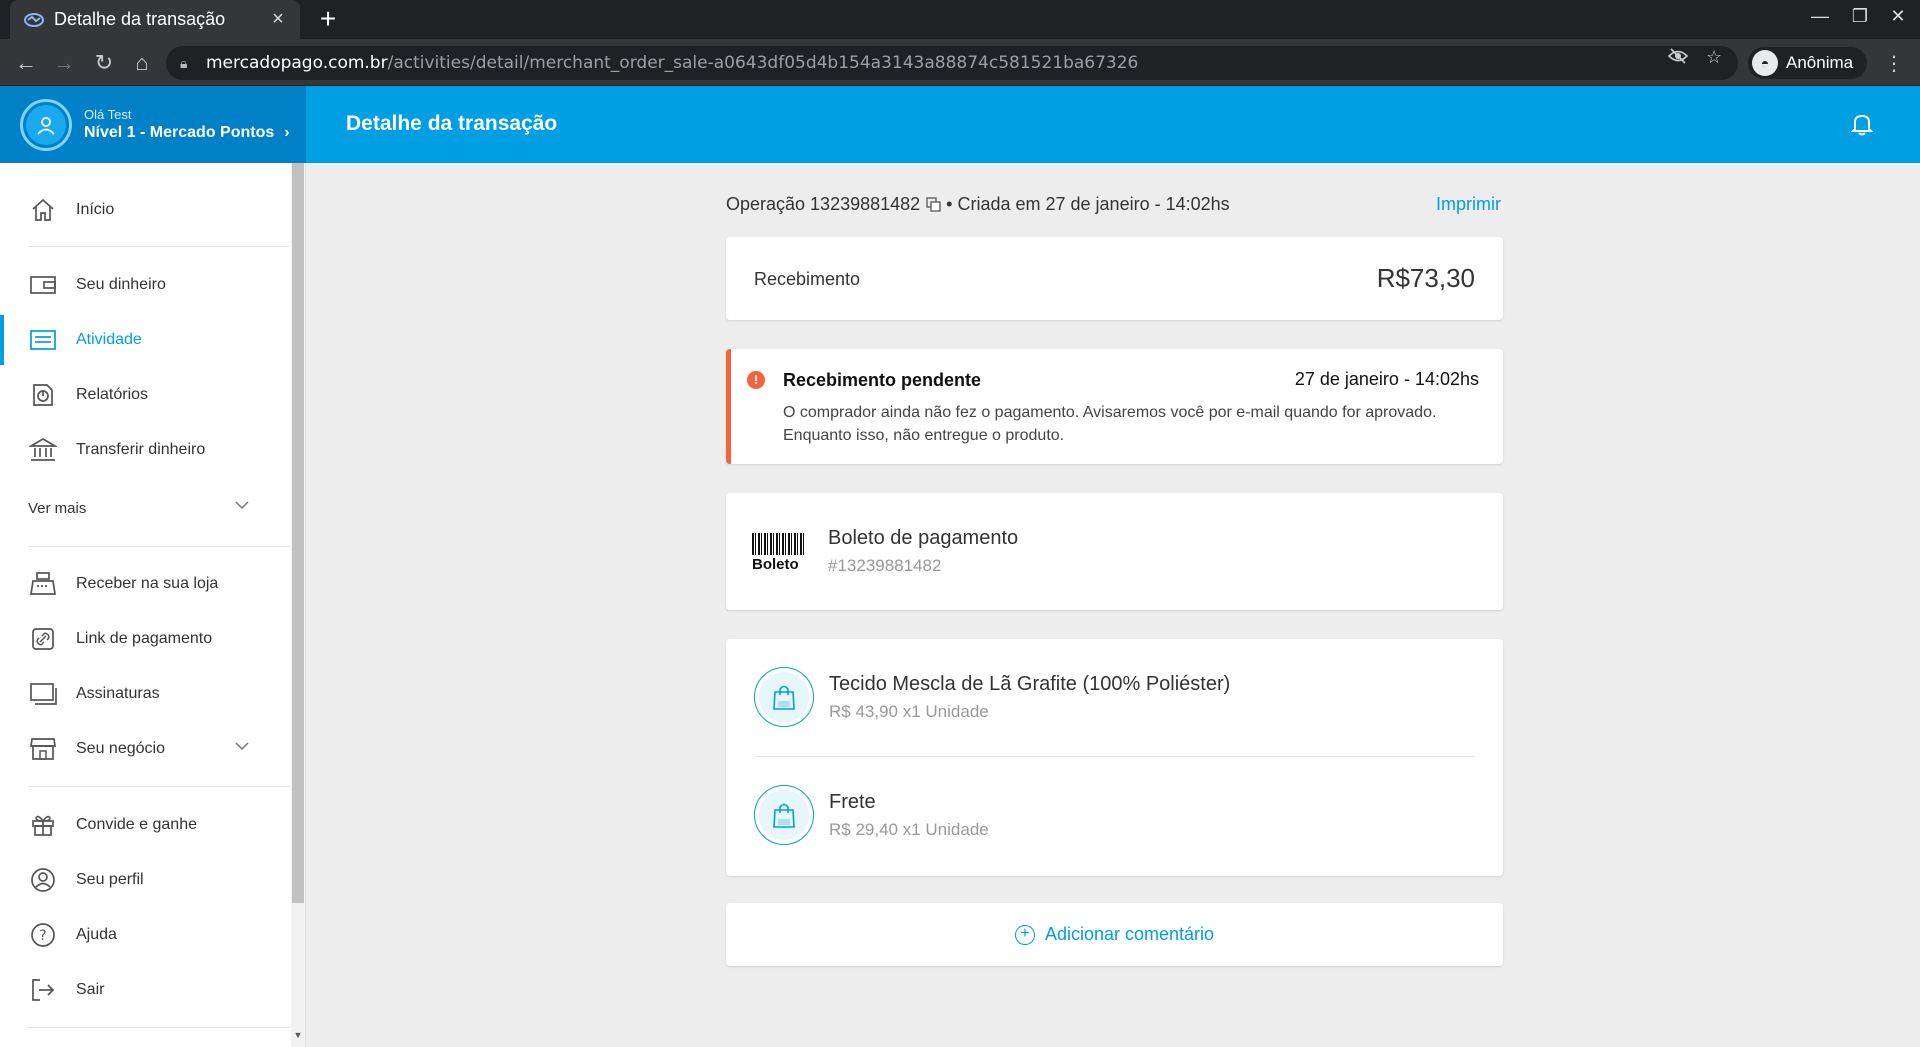 This screenshot has width=1920, height=1047. What do you see at coordinates (43, 694) in the screenshot?
I see `subscriptions-icon` at bounding box center [43, 694].